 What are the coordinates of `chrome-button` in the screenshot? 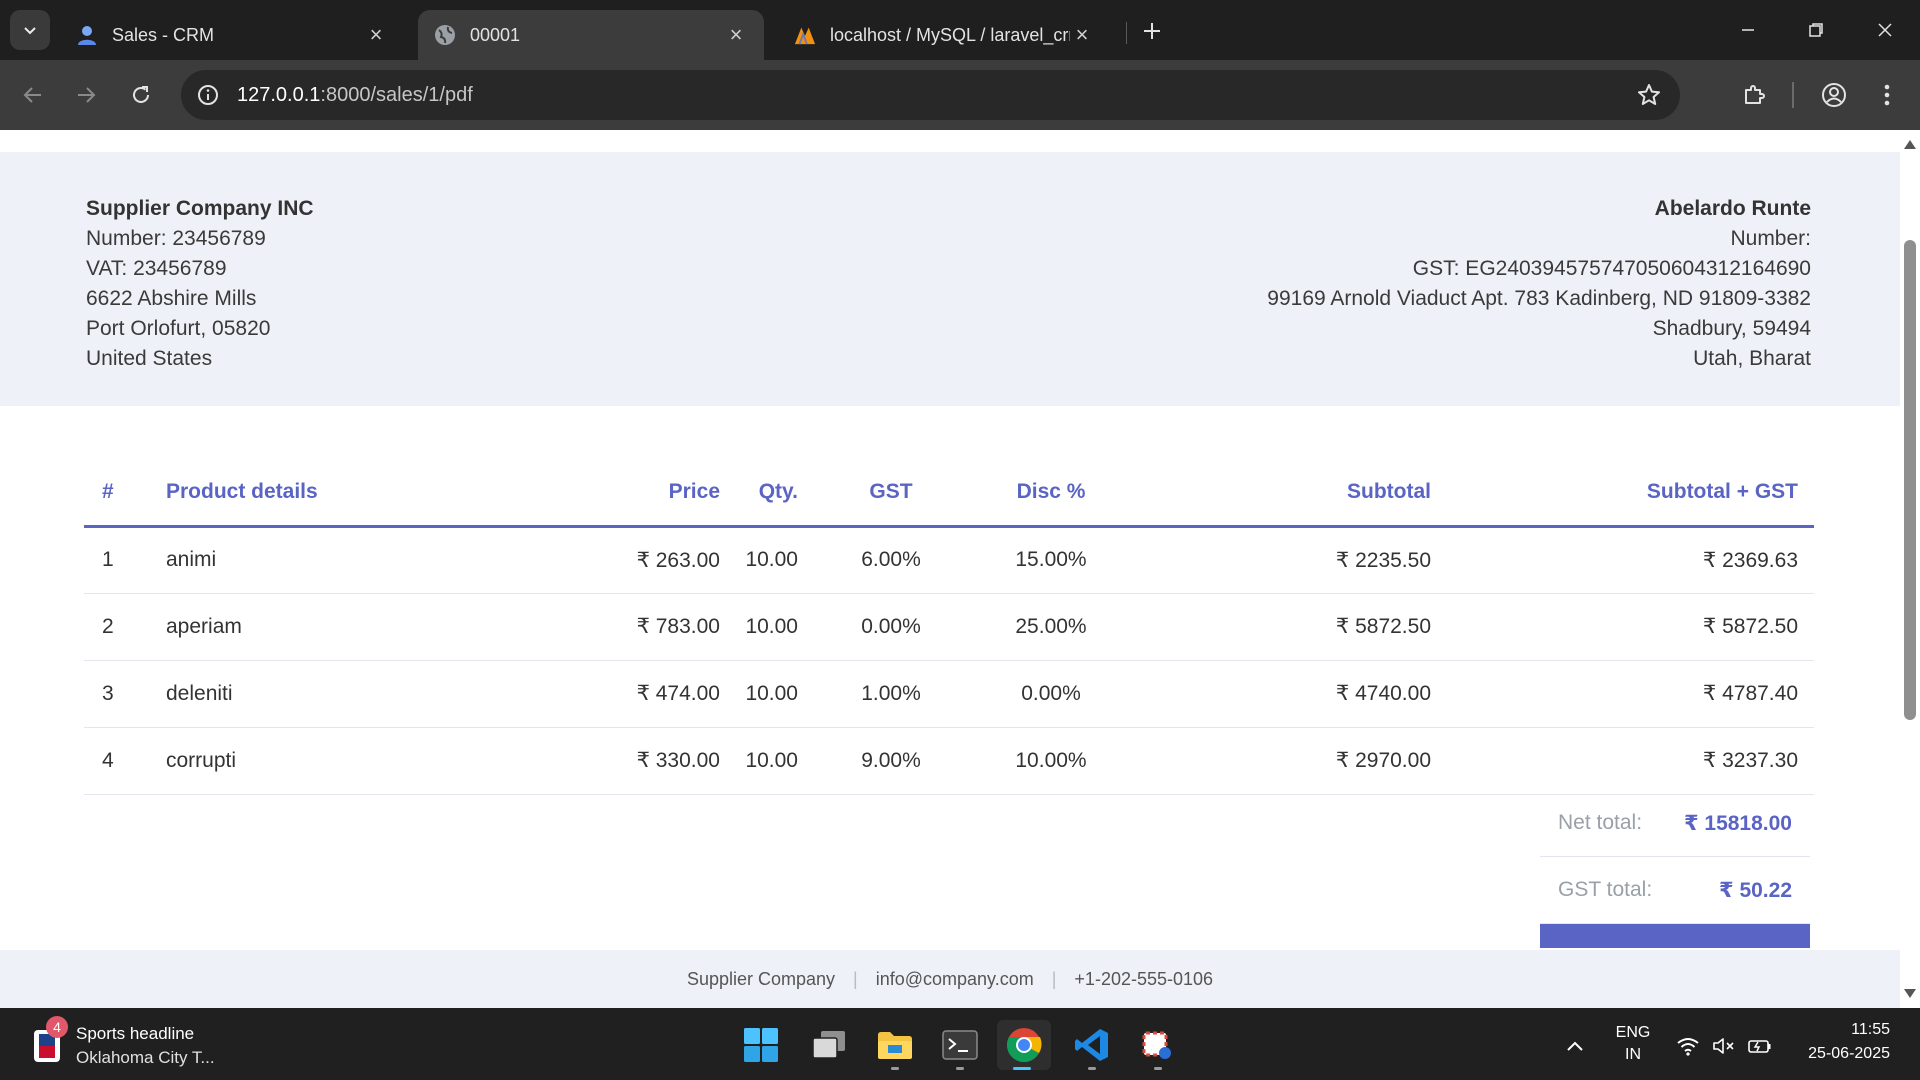 It's located at (1024, 1045).